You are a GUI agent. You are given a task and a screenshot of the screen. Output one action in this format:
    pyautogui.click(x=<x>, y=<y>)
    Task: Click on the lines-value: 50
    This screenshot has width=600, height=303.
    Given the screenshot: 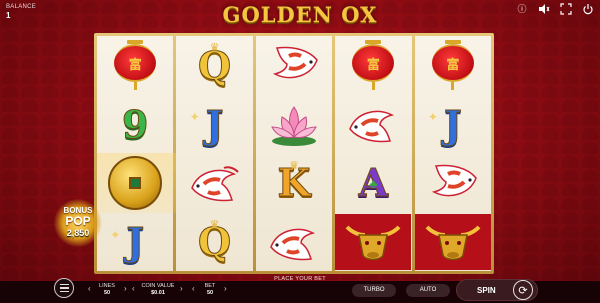 What is the action you would take?
    pyautogui.click(x=107, y=292)
    